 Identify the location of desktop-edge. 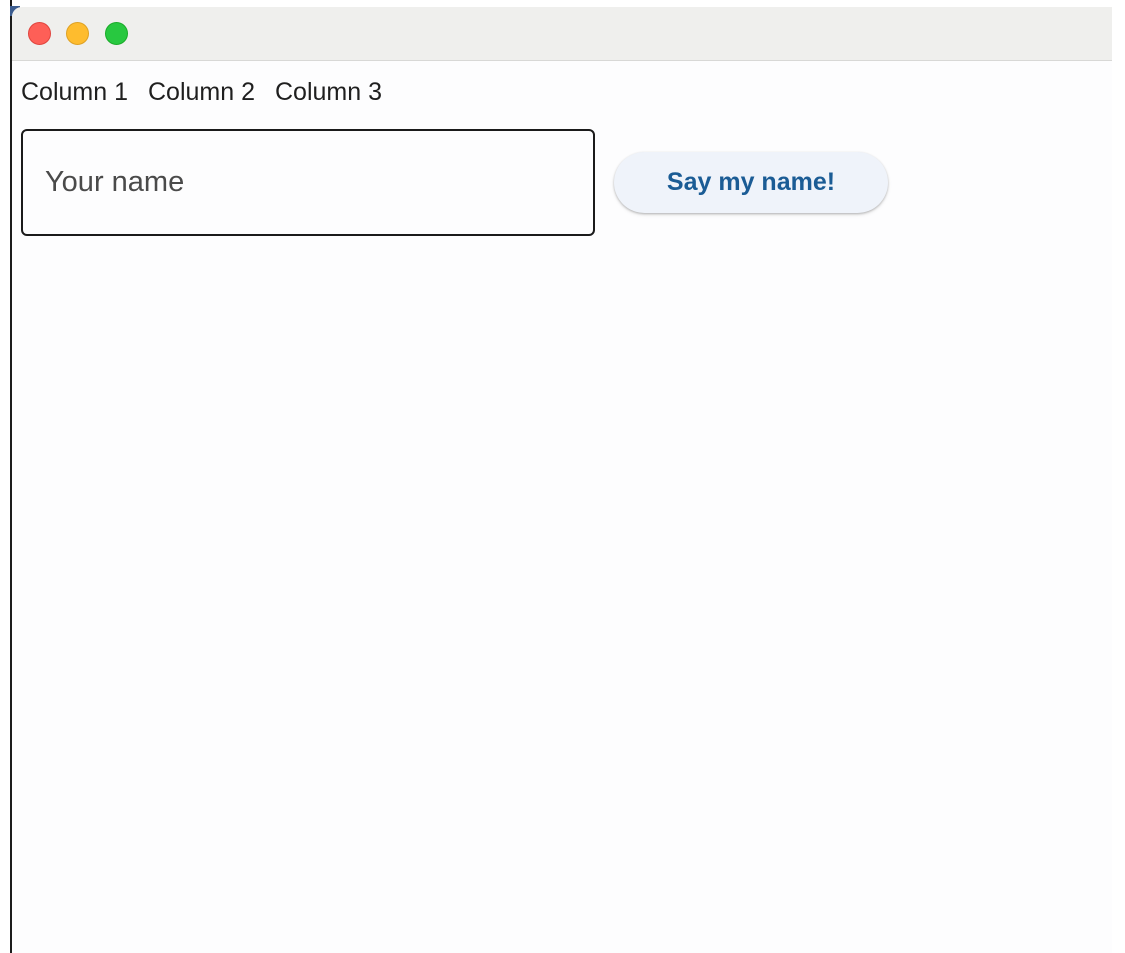
(10, 476).